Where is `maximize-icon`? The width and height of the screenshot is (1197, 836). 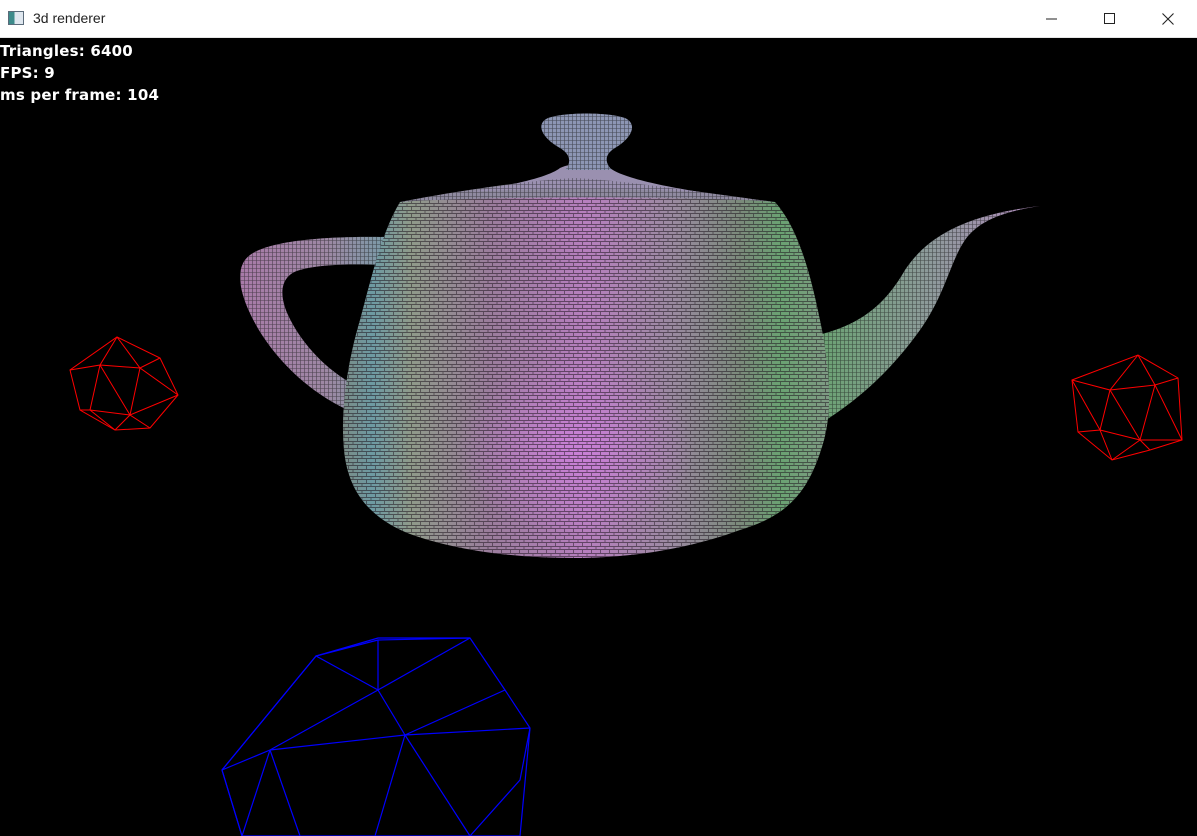
maximize-icon is located at coordinates (1109, 18).